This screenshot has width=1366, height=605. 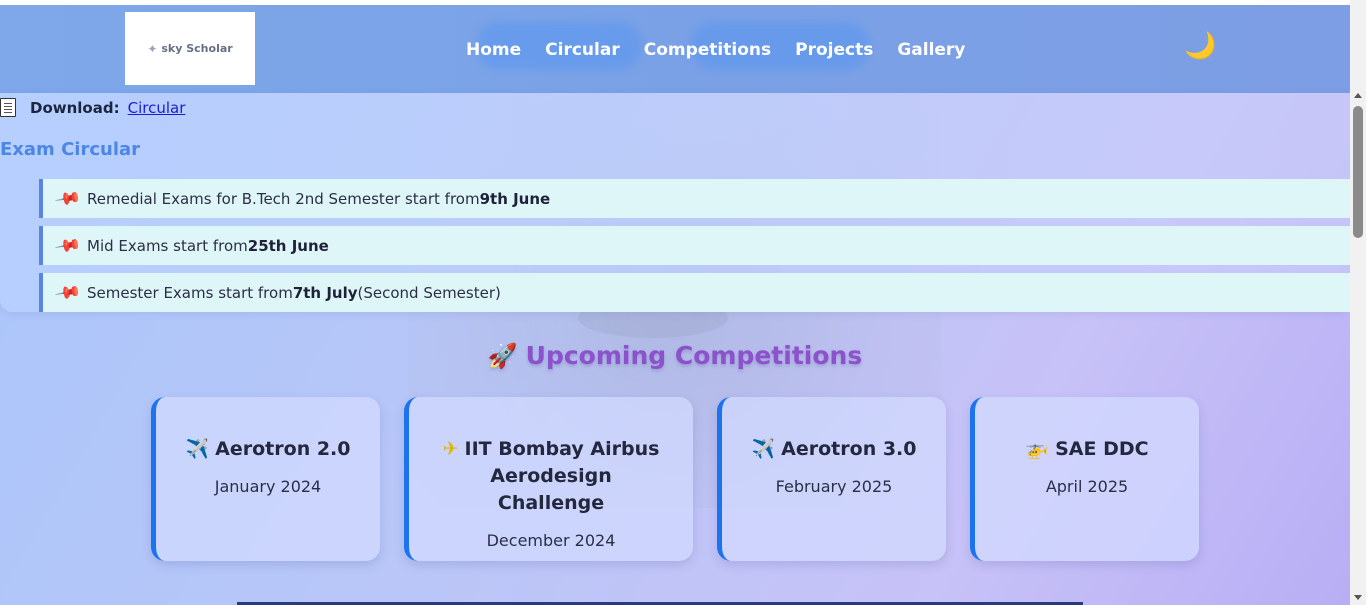 What do you see at coordinates (268, 486) in the screenshot?
I see `competition-date: January 2024` at bounding box center [268, 486].